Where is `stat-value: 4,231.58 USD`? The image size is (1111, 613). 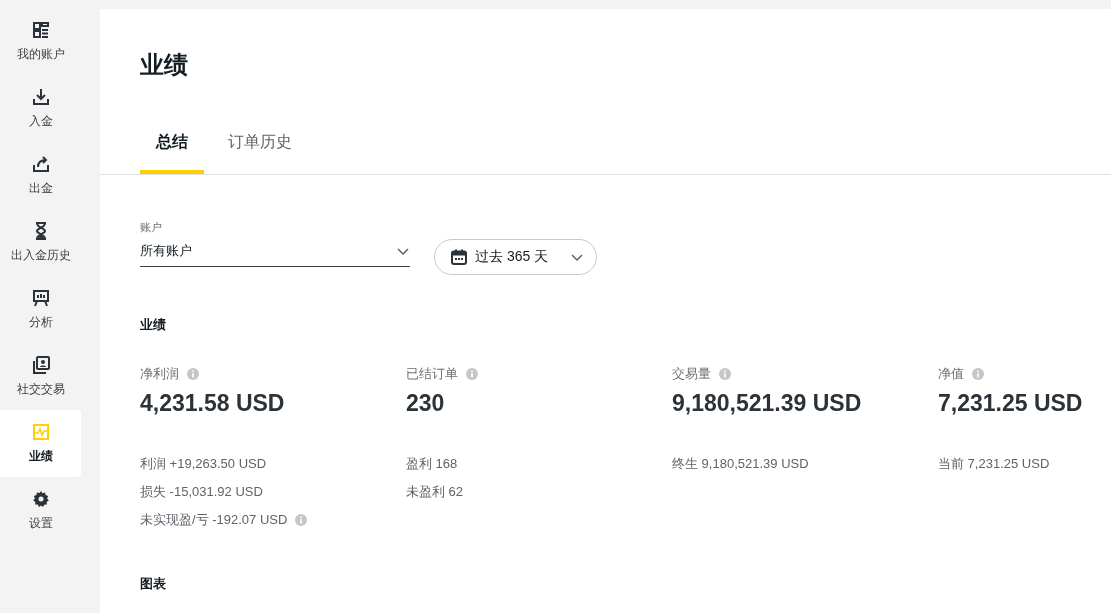
stat-value: 4,231.58 USD is located at coordinates (213, 403).